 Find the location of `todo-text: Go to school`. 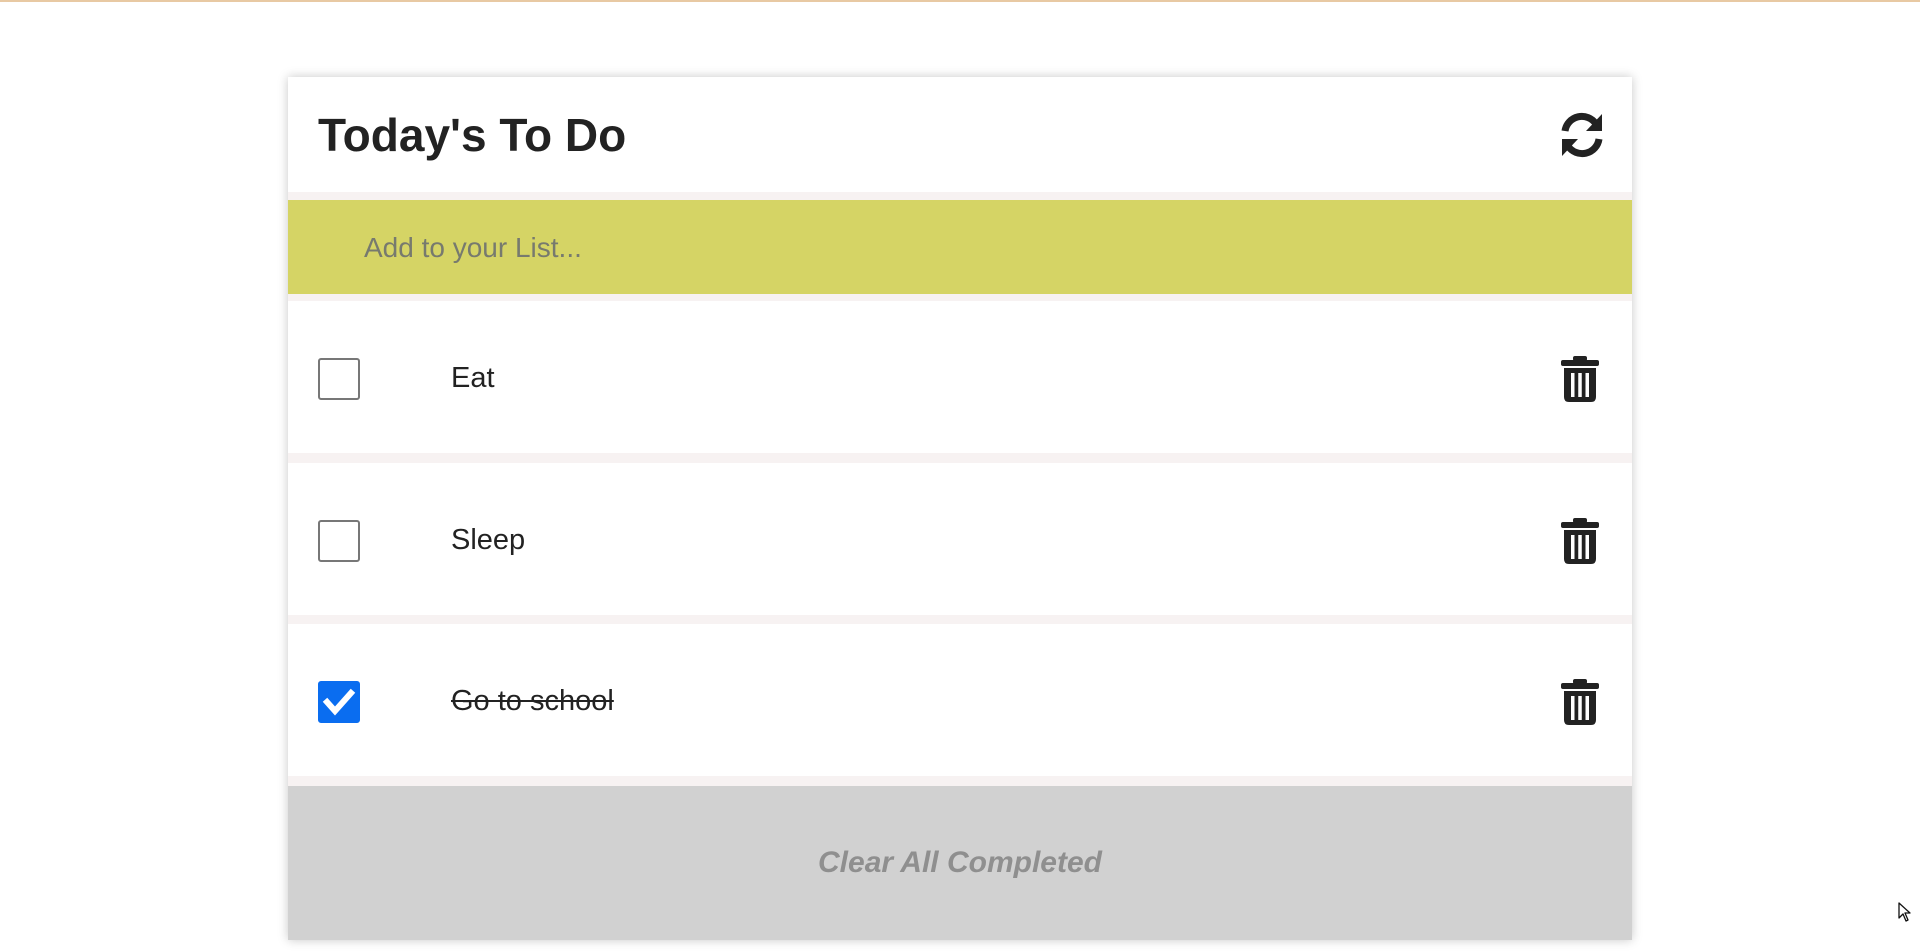

todo-text: Go to school is located at coordinates (532, 701).